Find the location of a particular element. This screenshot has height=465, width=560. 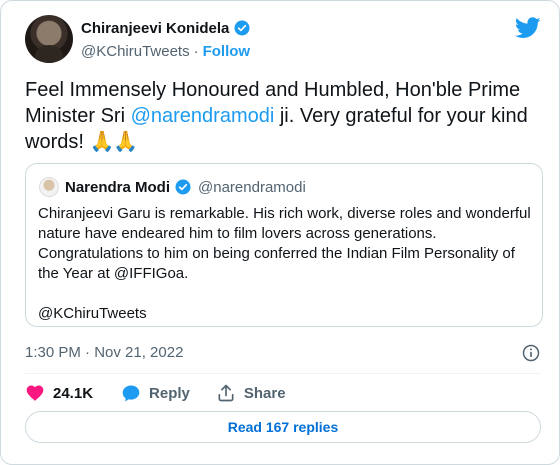

like-button: 24.1K is located at coordinates (59, 393).